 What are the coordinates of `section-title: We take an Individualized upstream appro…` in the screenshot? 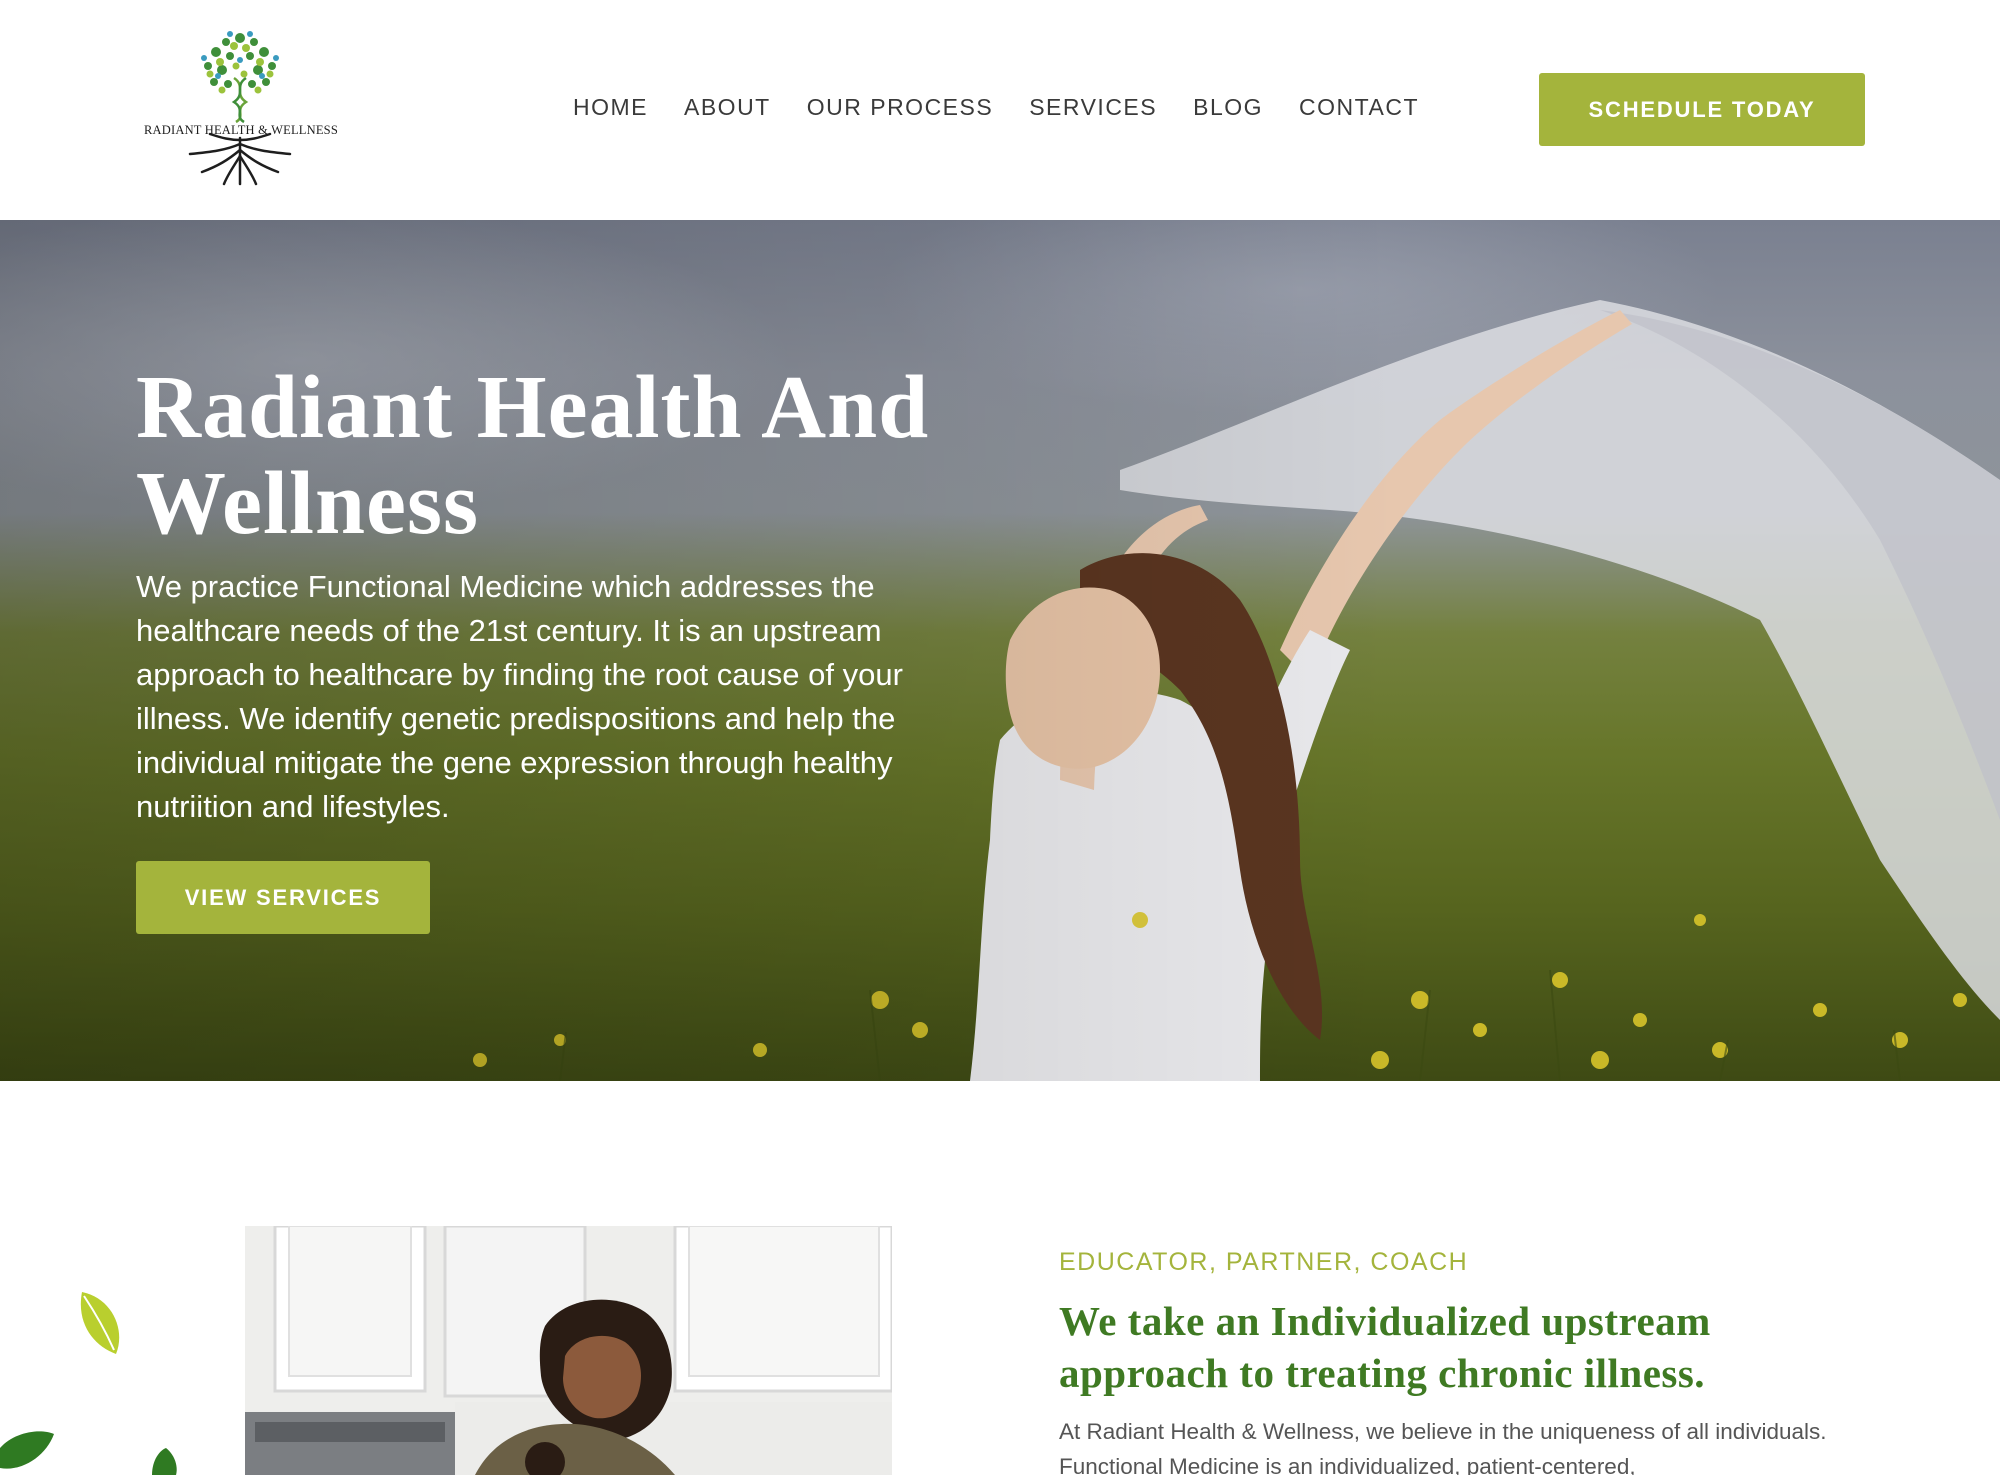 It's located at (1385, 1347).